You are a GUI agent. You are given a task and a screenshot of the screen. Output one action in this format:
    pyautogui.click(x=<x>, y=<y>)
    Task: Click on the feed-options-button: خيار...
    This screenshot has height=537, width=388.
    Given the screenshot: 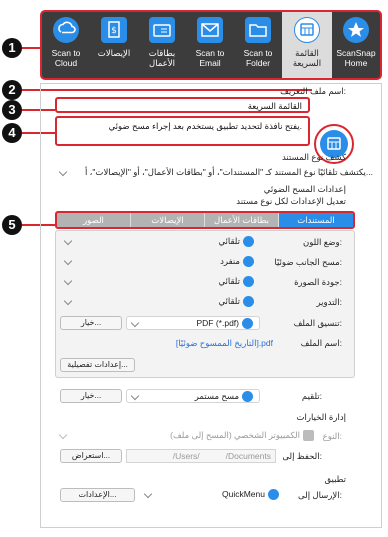 What is the action you would take?
    pyautogui.click(x=91, y=396)
    